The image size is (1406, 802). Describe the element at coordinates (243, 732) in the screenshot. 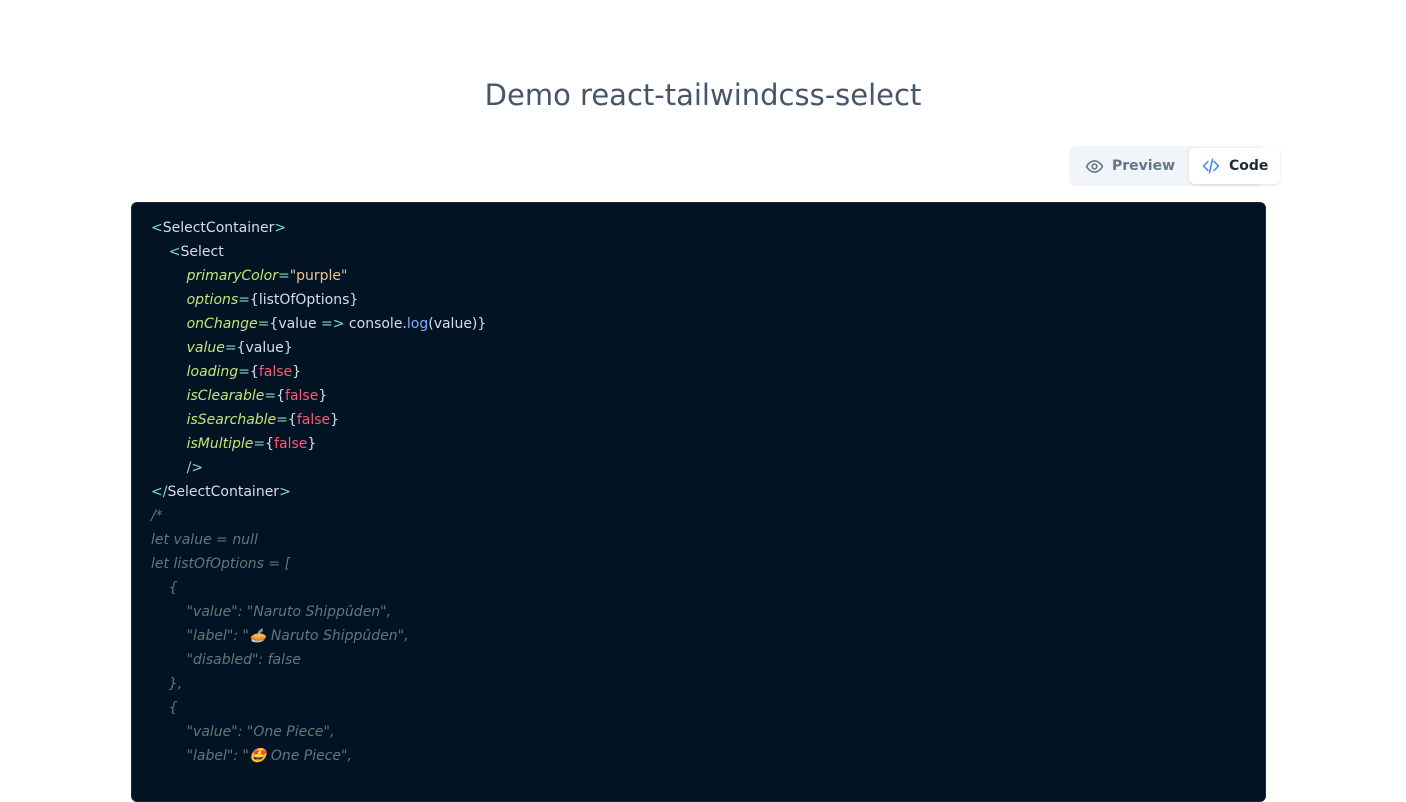

I see `code-token: "value": "One Piece",` at that location.